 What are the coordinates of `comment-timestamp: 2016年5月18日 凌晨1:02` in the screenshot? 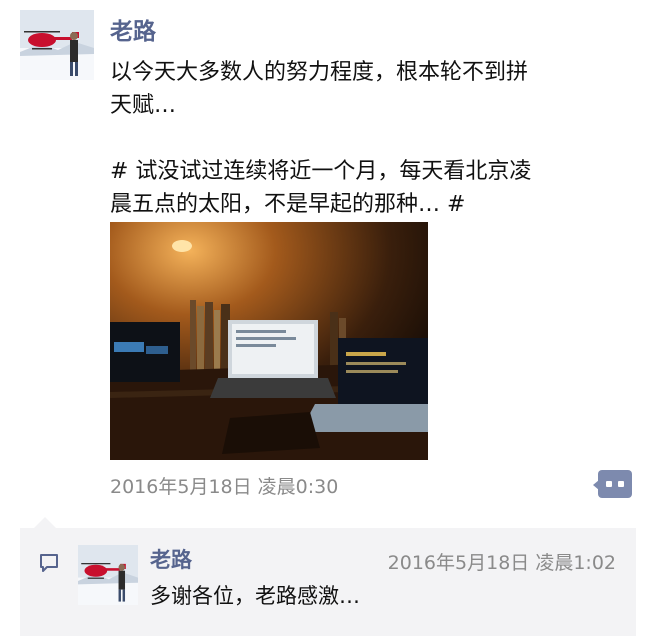 It's located at (501, 563).